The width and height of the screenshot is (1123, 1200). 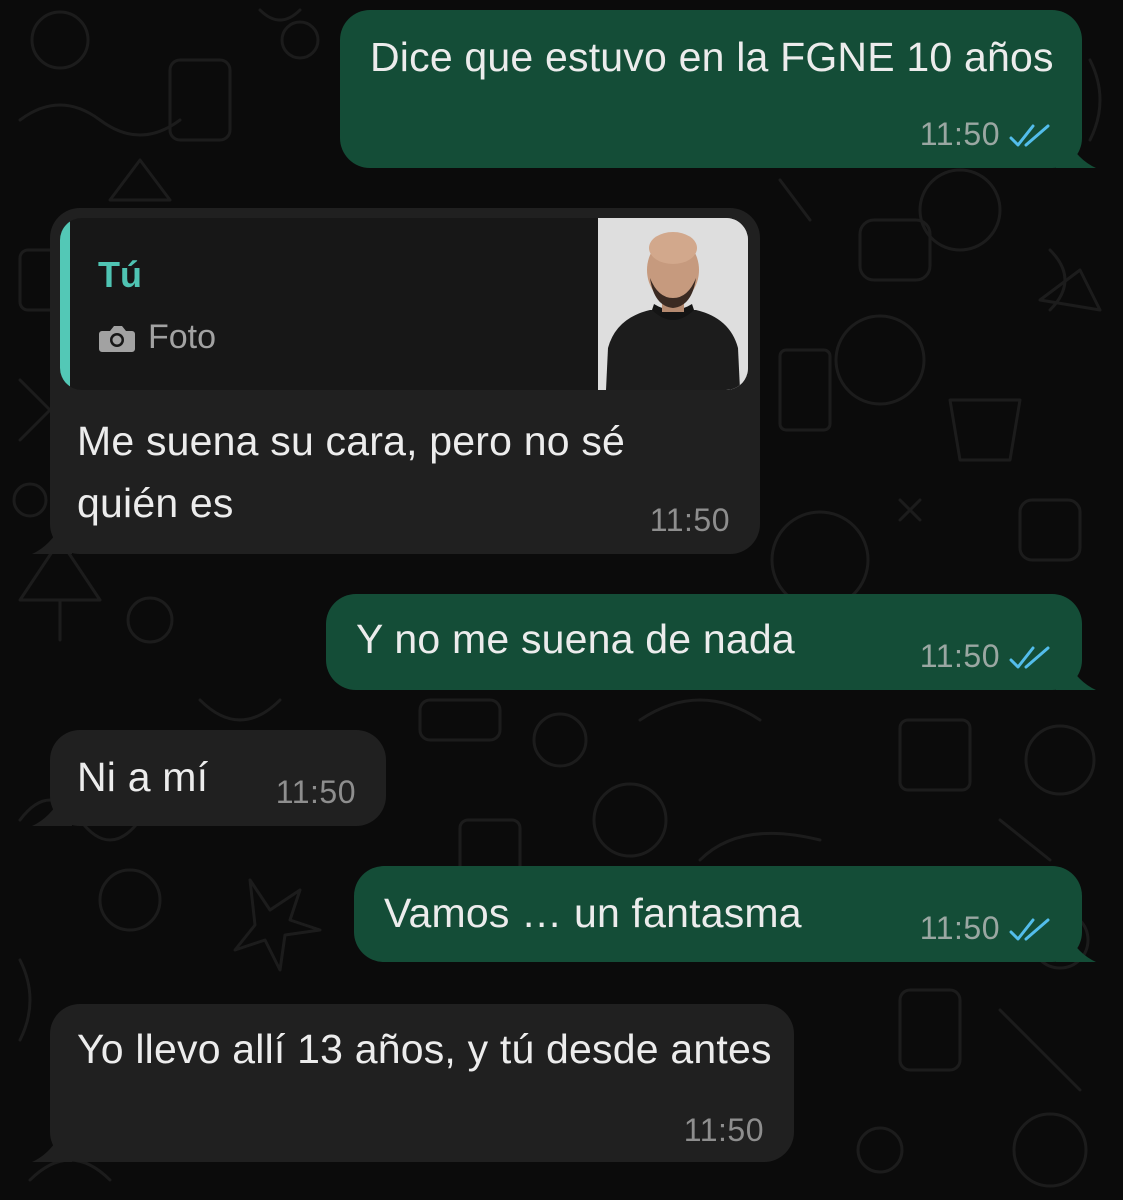 I want to click on message-outgoing: Dice que estuvo en la FGNE 10 años 11:50, so click(x=718, y=89).